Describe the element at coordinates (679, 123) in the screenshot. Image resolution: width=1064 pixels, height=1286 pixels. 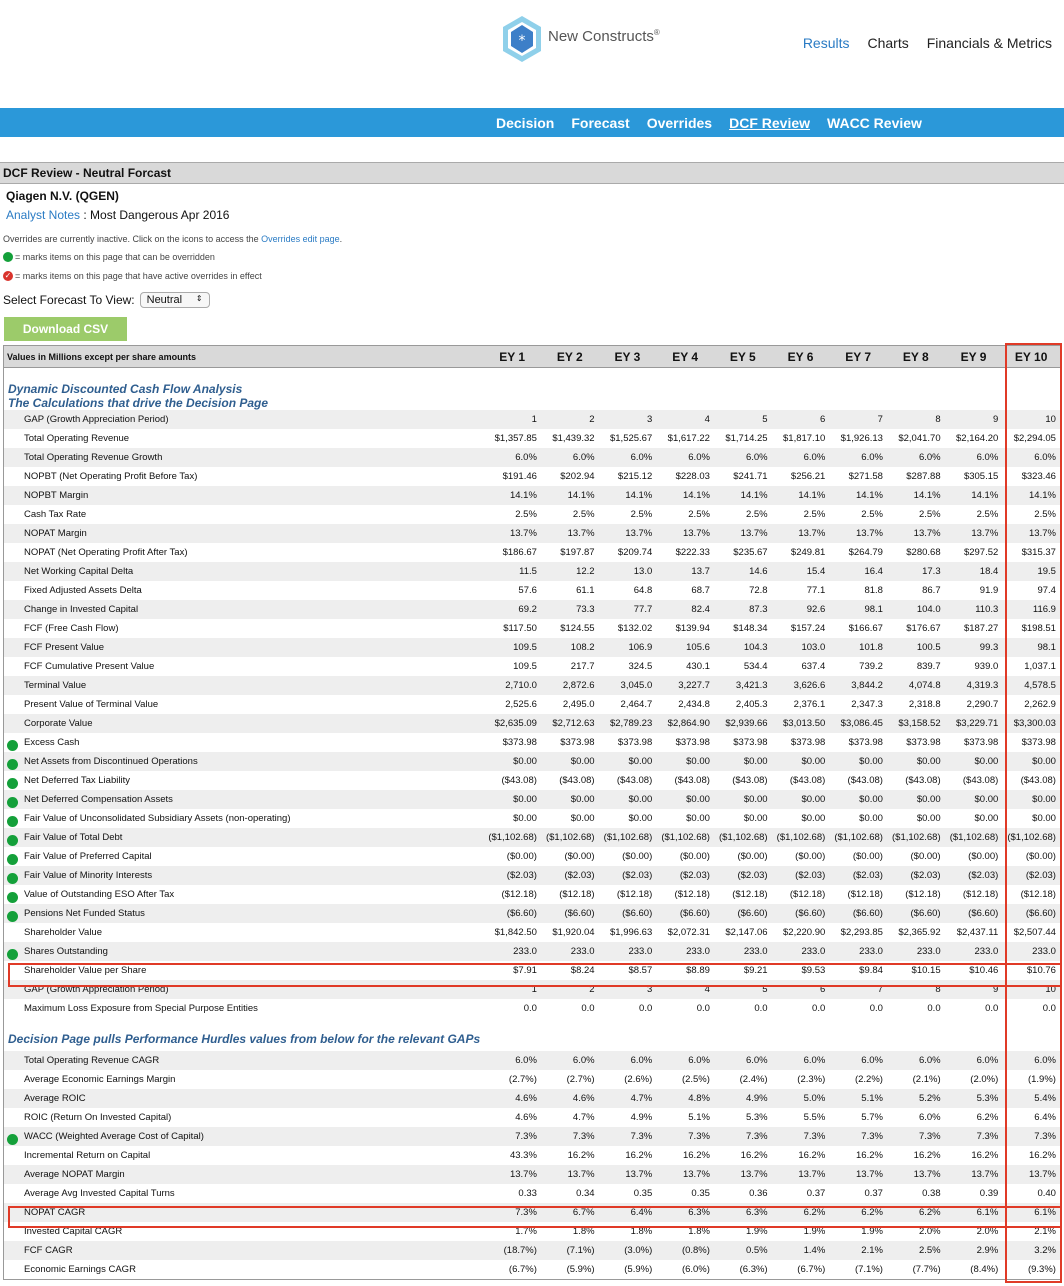
I see `tab-overrides: Overrides` at that location.